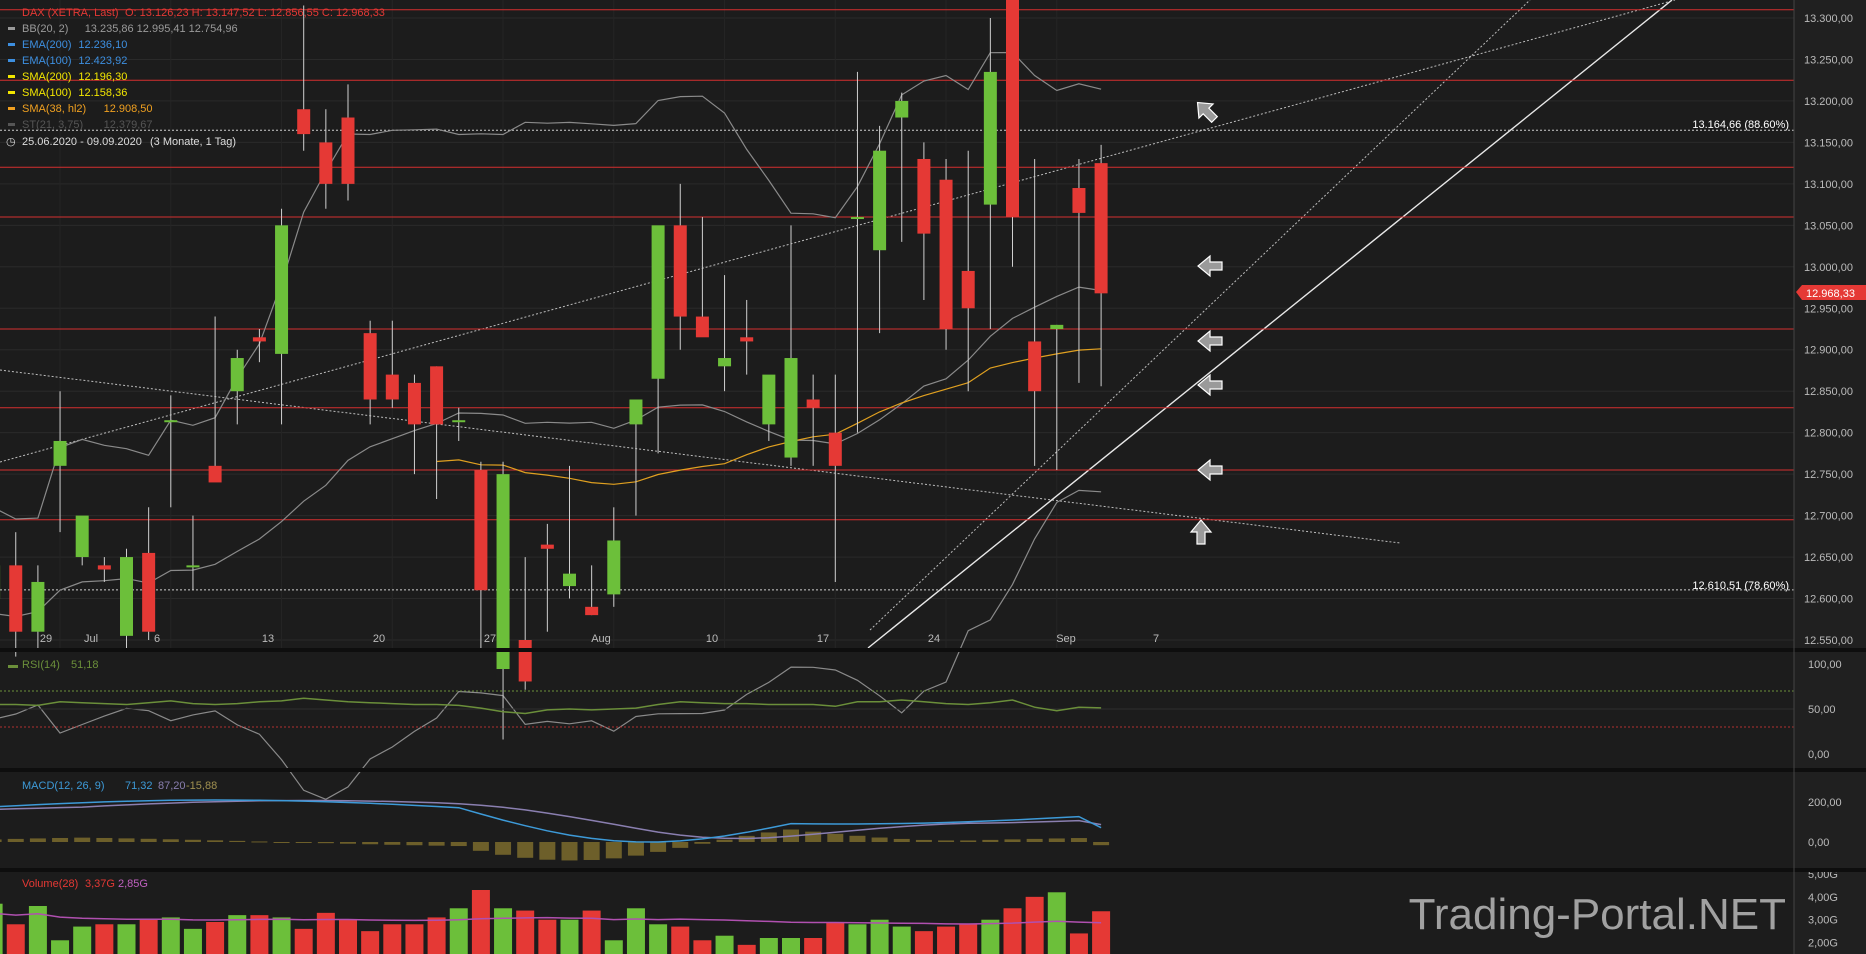 This screenshot has height=954, width=1866. I want to click on legend-name: EMA(100), so click(47, 61).